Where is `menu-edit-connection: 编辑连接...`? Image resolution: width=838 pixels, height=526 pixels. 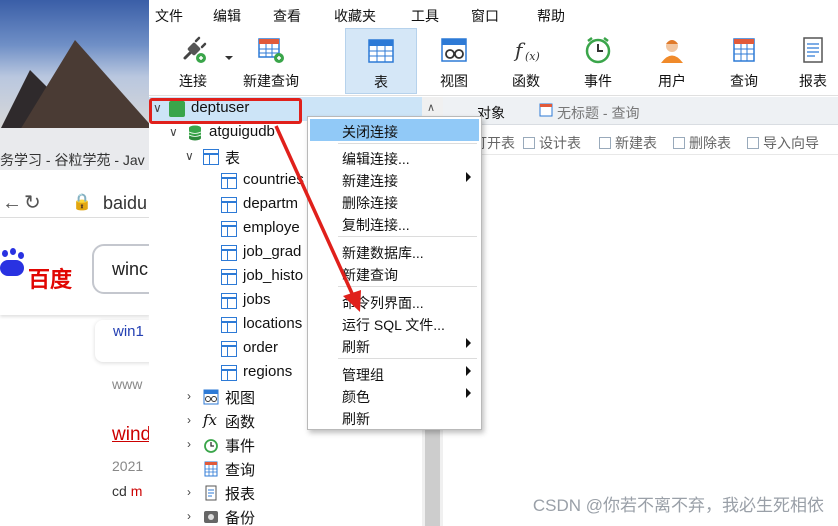
menu-edit-connection: 编辑连接... is located at coordinates (394, 157).